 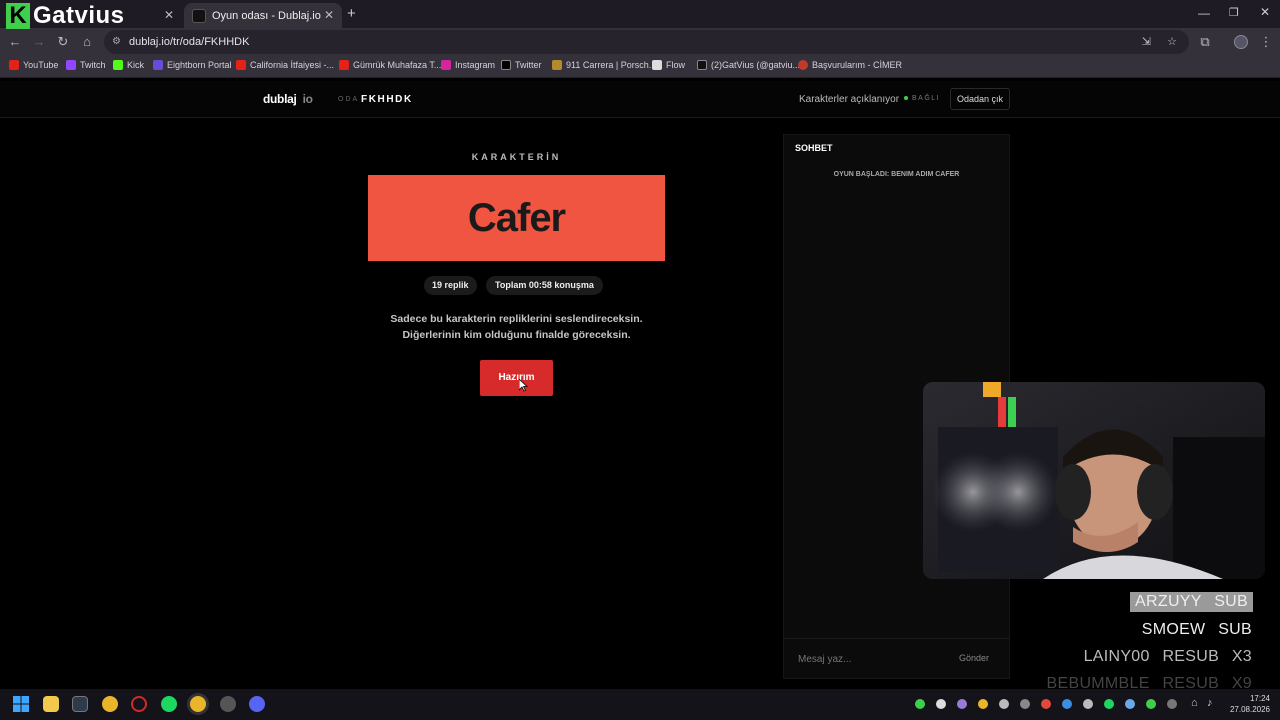 What do you see at coordinates (71, 65) in the screenshot?
I see `twitch-icon` at bounding box center [71, 65].